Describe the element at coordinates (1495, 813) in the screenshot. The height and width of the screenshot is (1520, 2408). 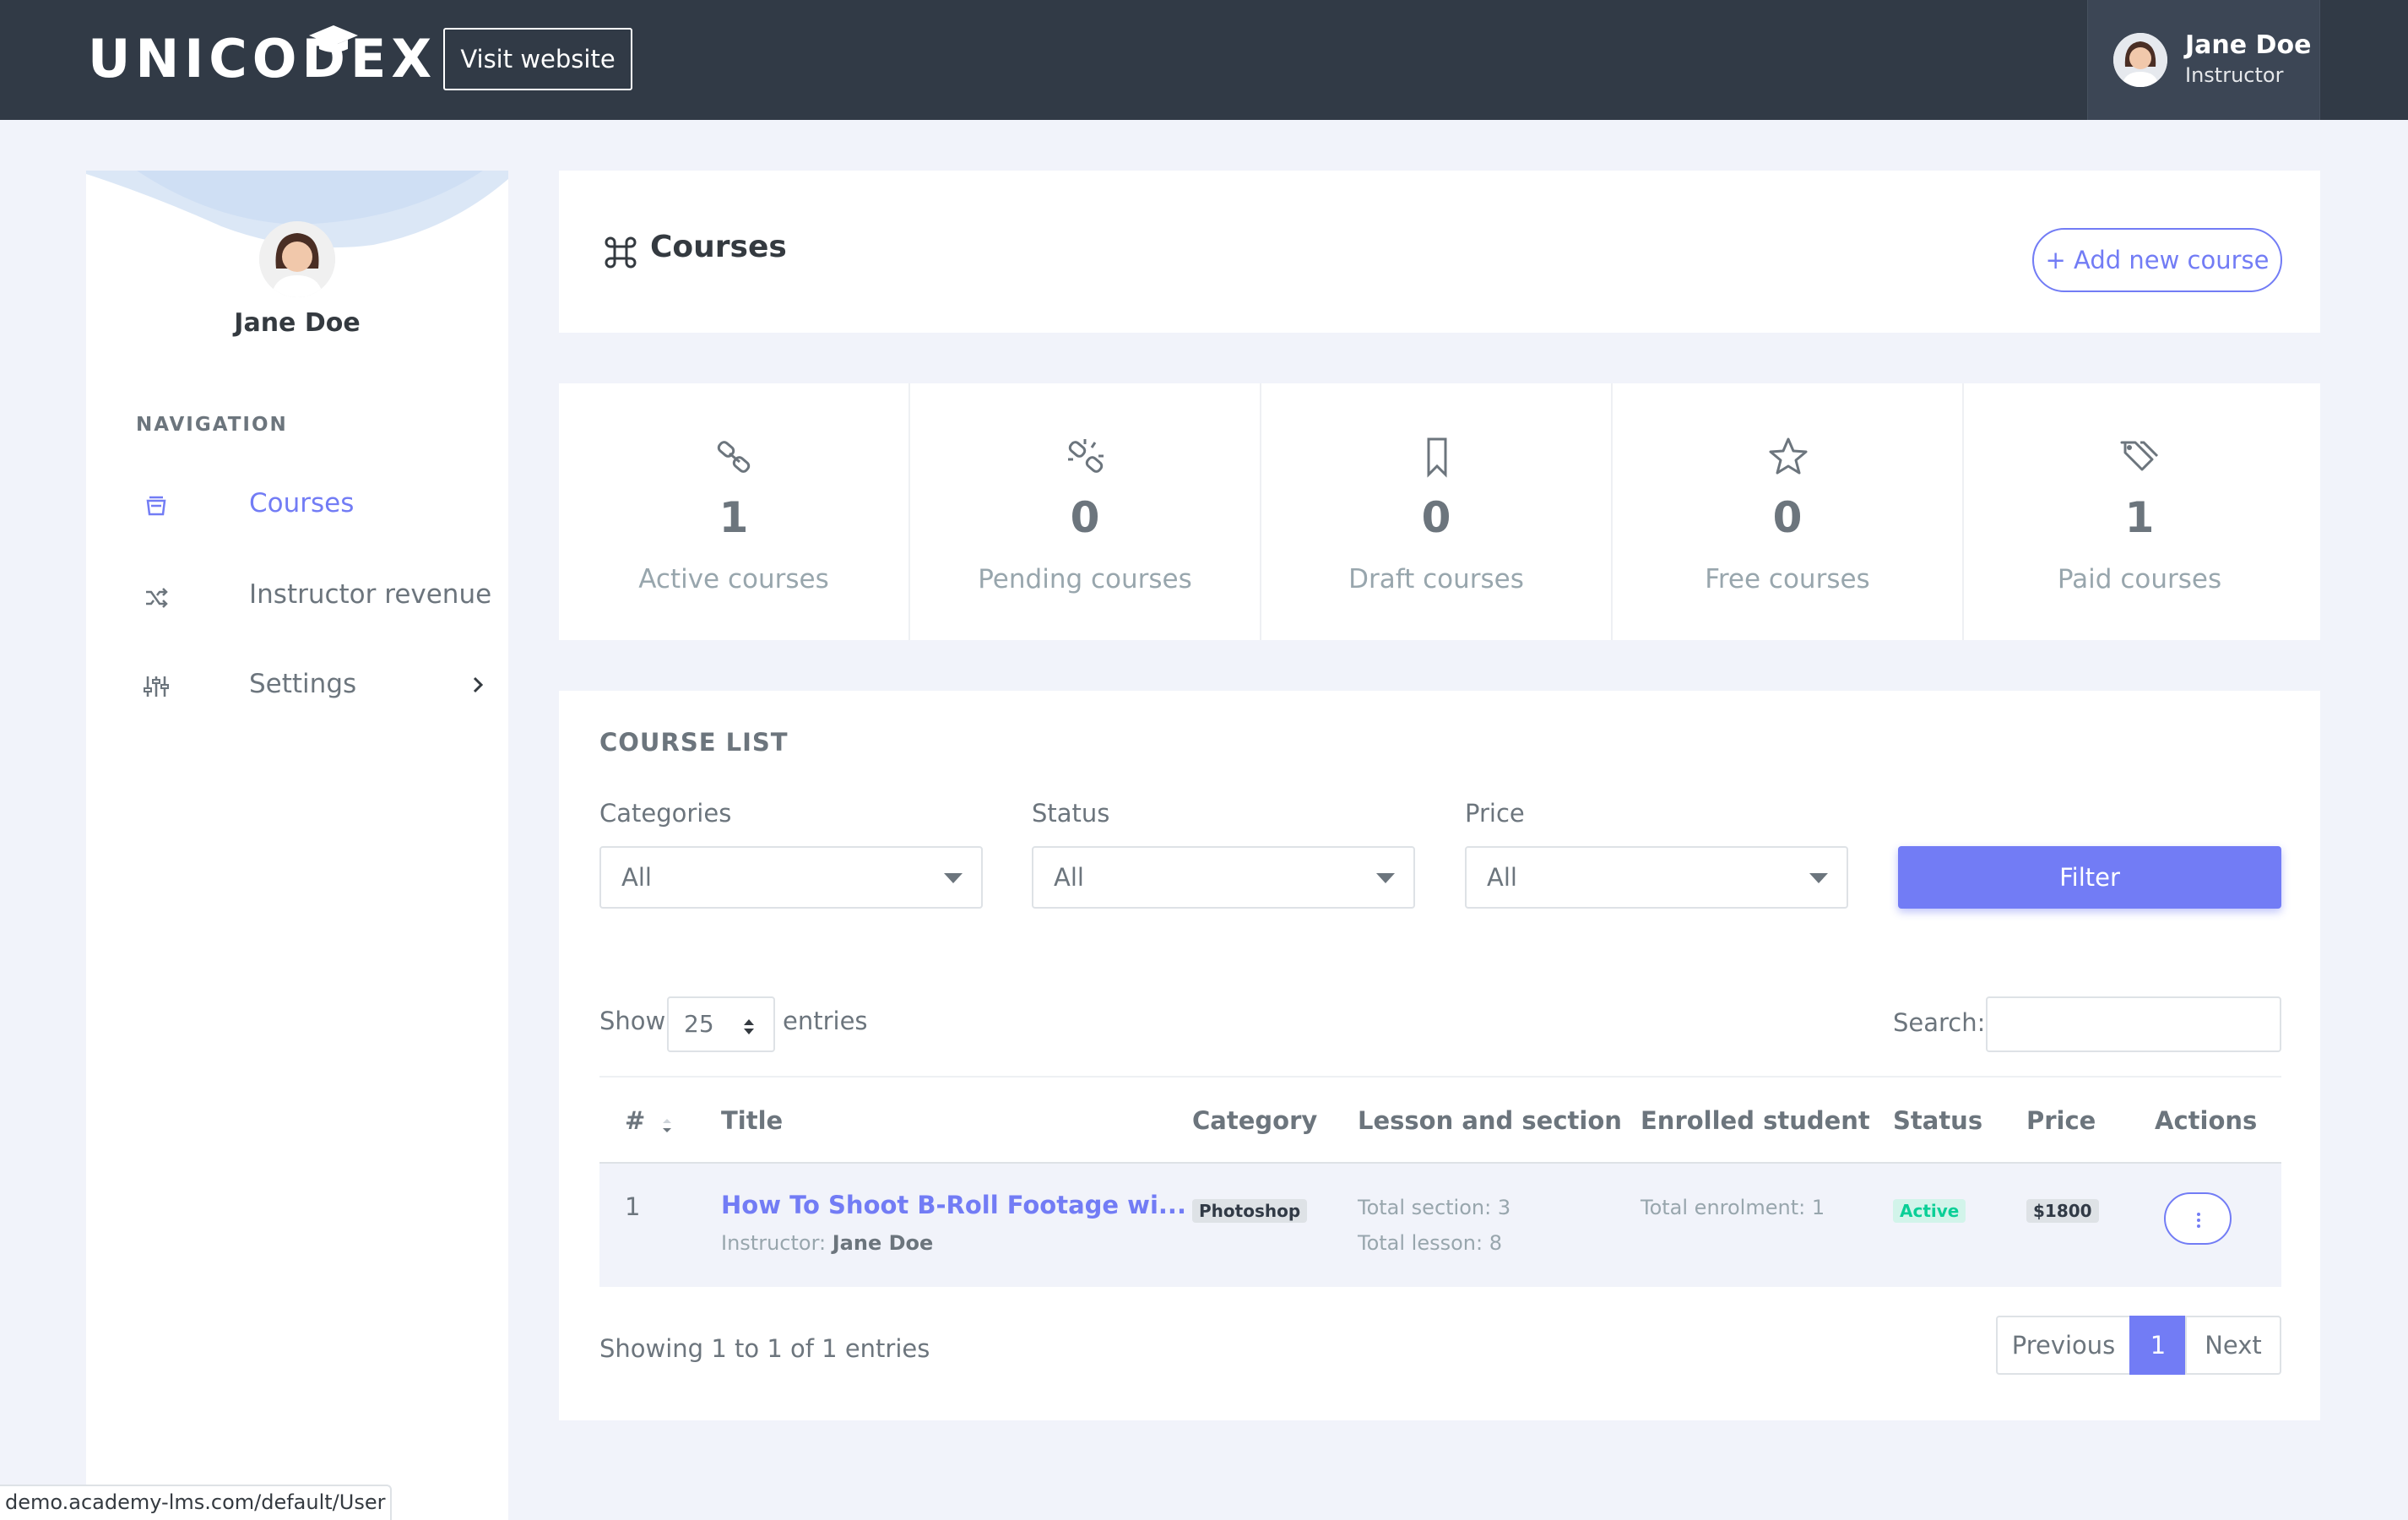
I see `price-label: Price` at that location.